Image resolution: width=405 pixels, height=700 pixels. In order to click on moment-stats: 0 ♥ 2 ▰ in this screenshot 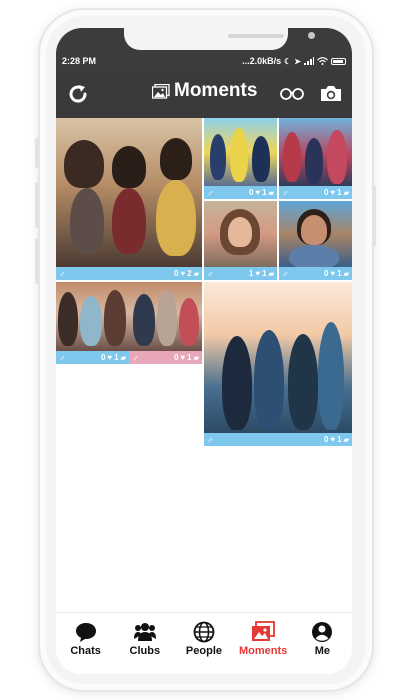, I will do `click(186, 273)`.